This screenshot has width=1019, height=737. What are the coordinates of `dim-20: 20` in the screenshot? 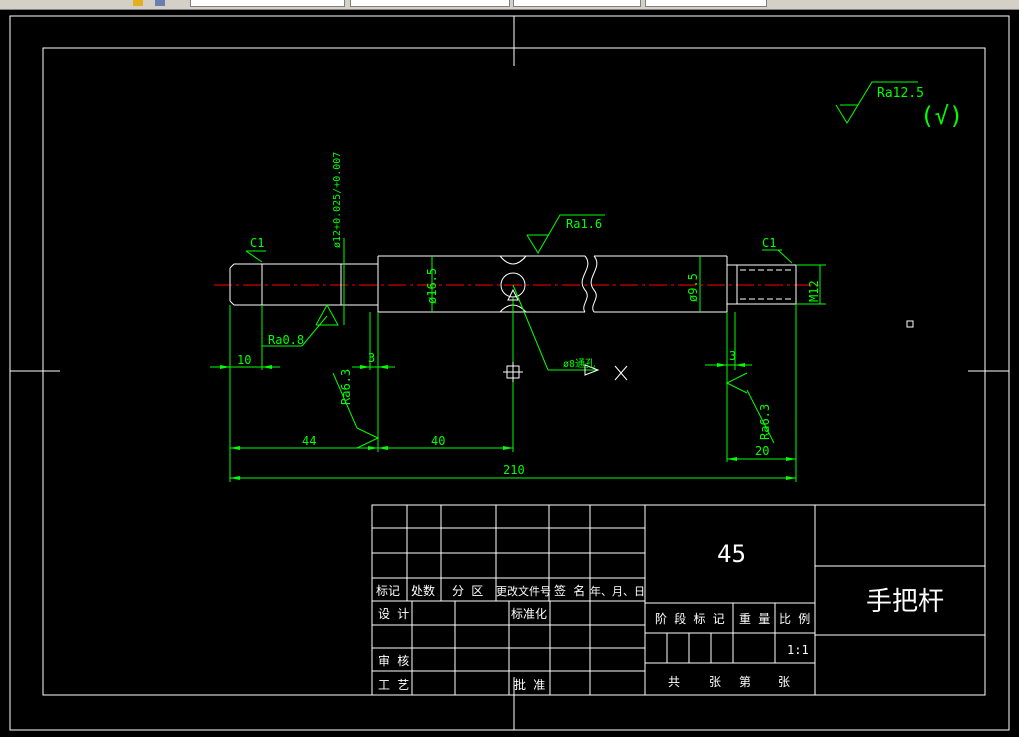 It's located at (762, 451).